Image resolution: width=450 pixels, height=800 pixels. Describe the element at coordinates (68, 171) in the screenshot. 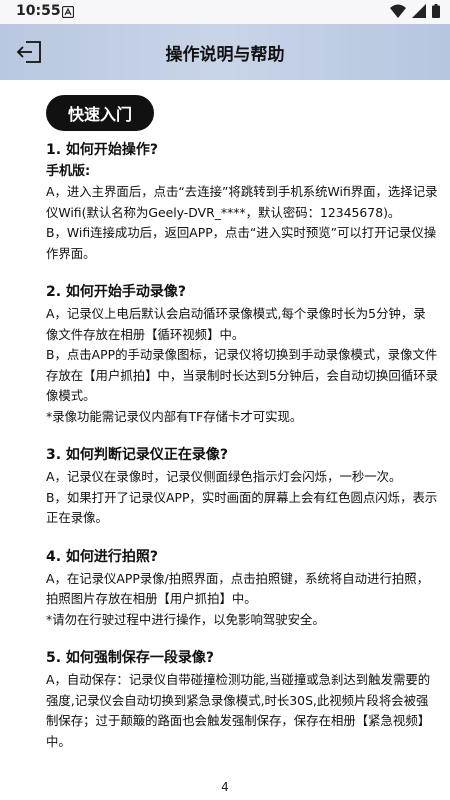

I see `faq-subtitle: 手机版:` at that location.